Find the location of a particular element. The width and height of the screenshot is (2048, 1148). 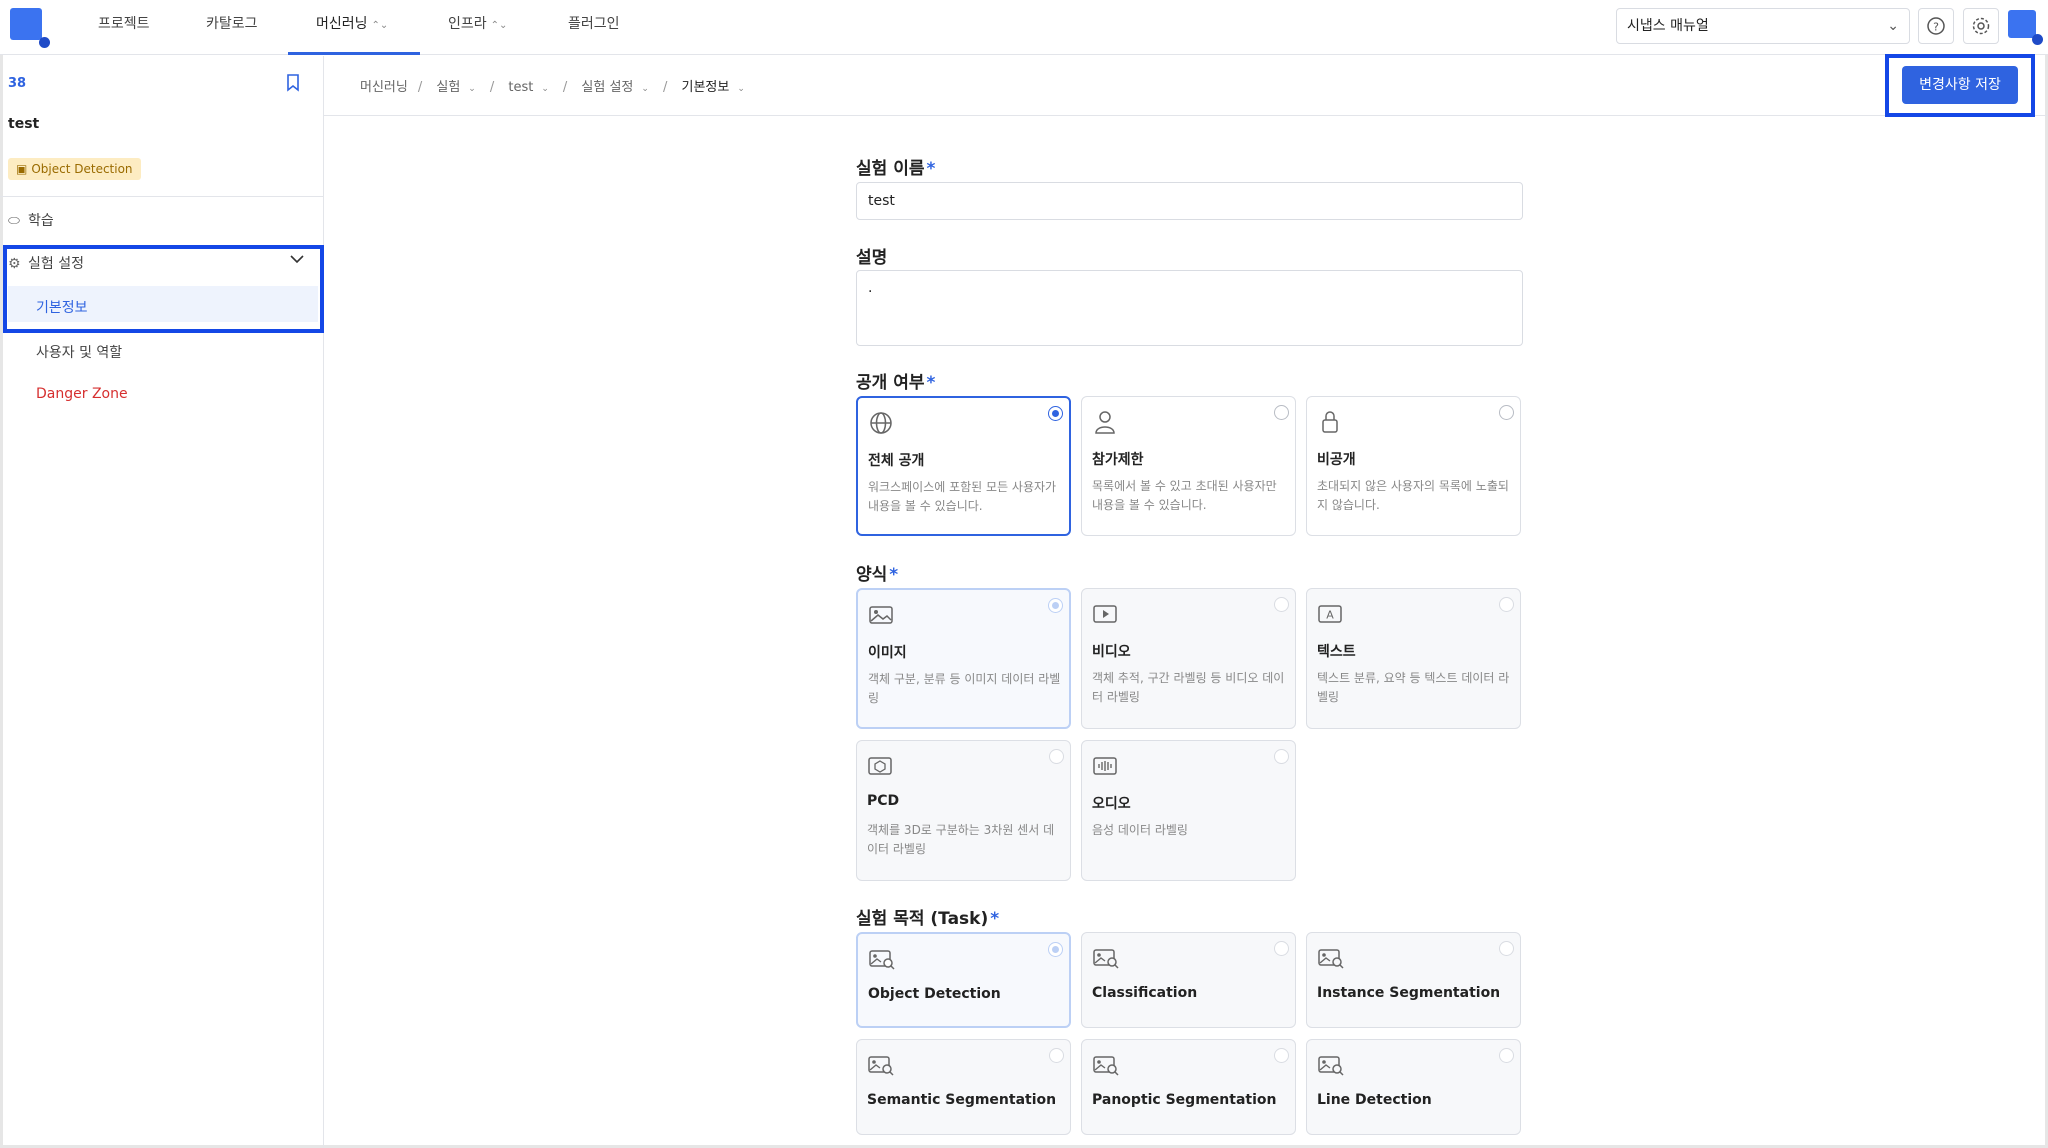

nav-machine-learning: 머신러닝 ⌃⌄ is located at coordinates (352, 27).